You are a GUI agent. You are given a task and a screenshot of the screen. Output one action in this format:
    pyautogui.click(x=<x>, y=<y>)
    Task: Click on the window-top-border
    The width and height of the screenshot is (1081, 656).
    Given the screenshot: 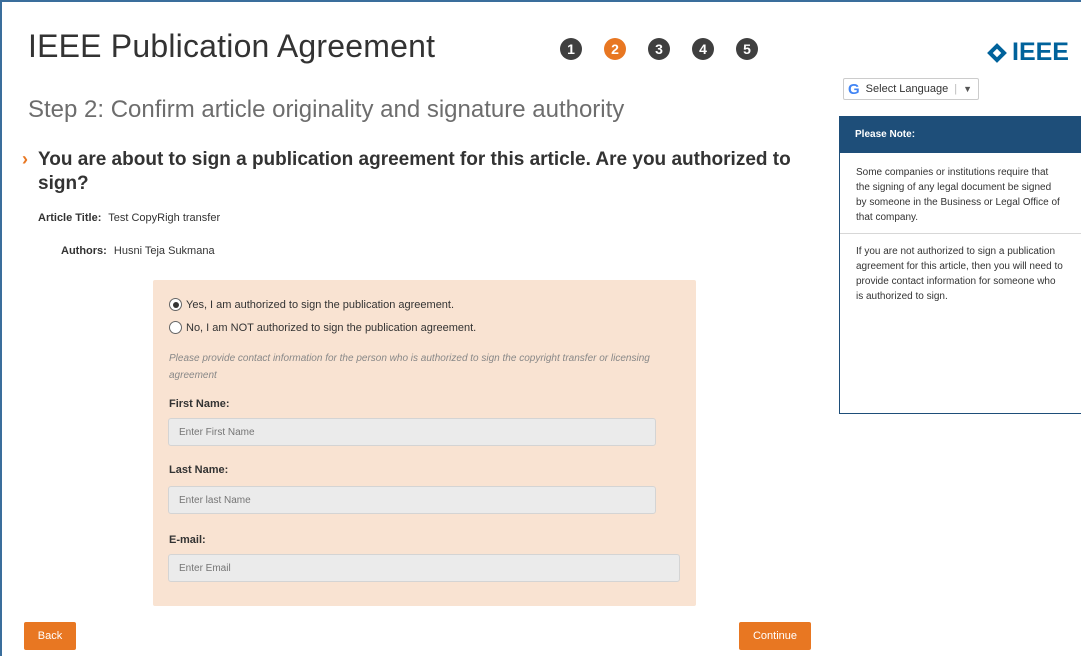 What is the action you would take?
    pyautogui.click(x=540, y=1)
    